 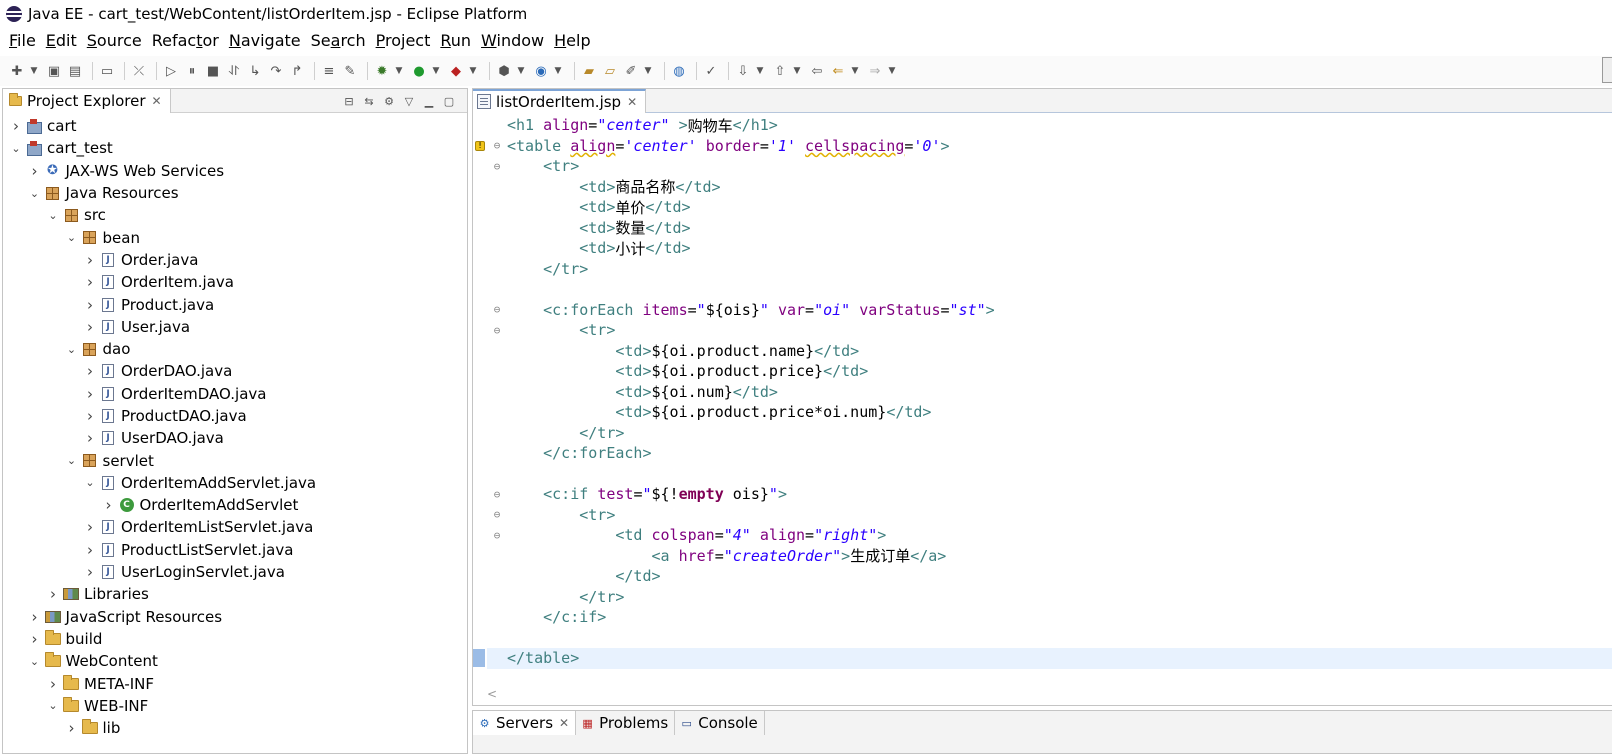 What do you see at coordinates (419, 71) in the screenshot?
I see `run-icon: ●` at bounding box center [419, 71].